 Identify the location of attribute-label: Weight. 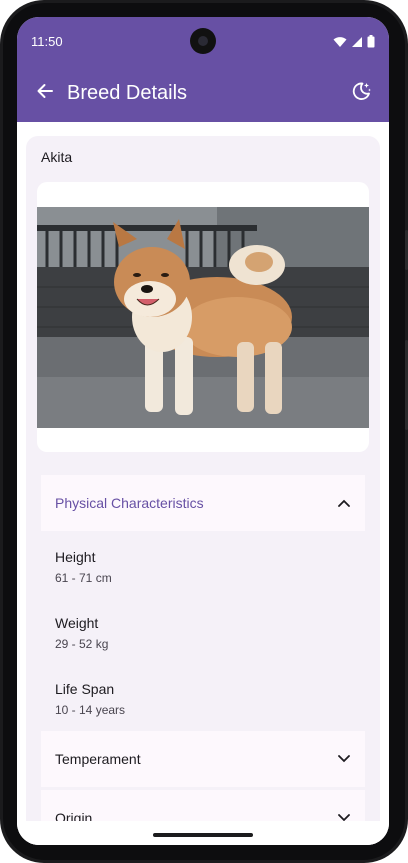
(77, 623).